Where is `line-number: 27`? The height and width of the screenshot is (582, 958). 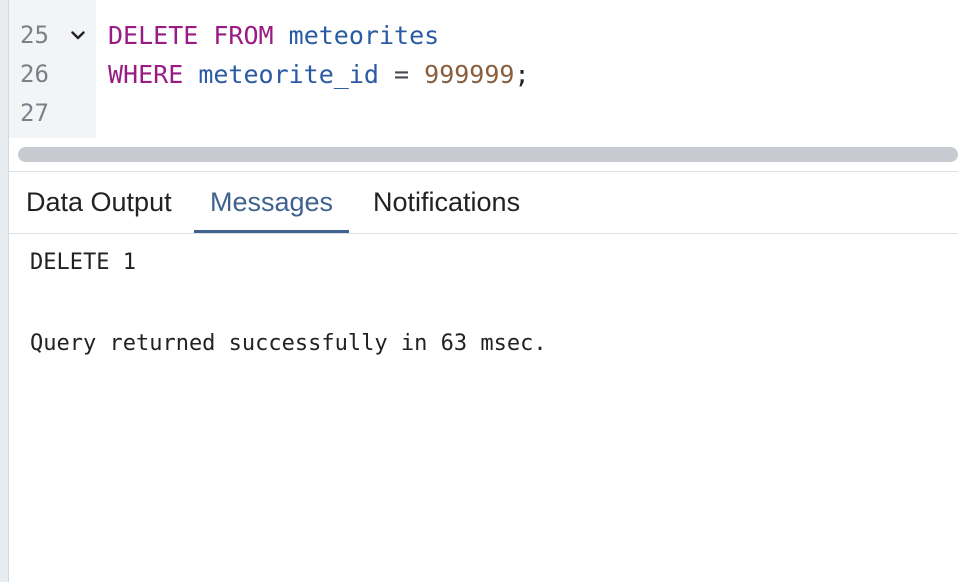 line-number: 27 is located at coordinates (34, 113).